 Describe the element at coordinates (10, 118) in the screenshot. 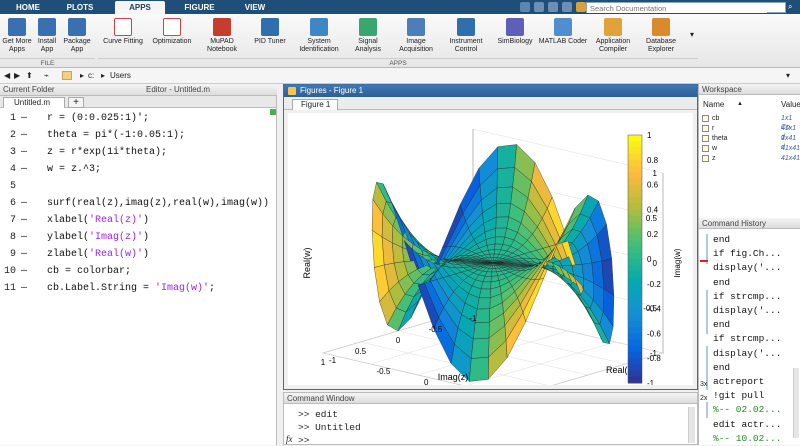

I see `line-number: 1` at that location.